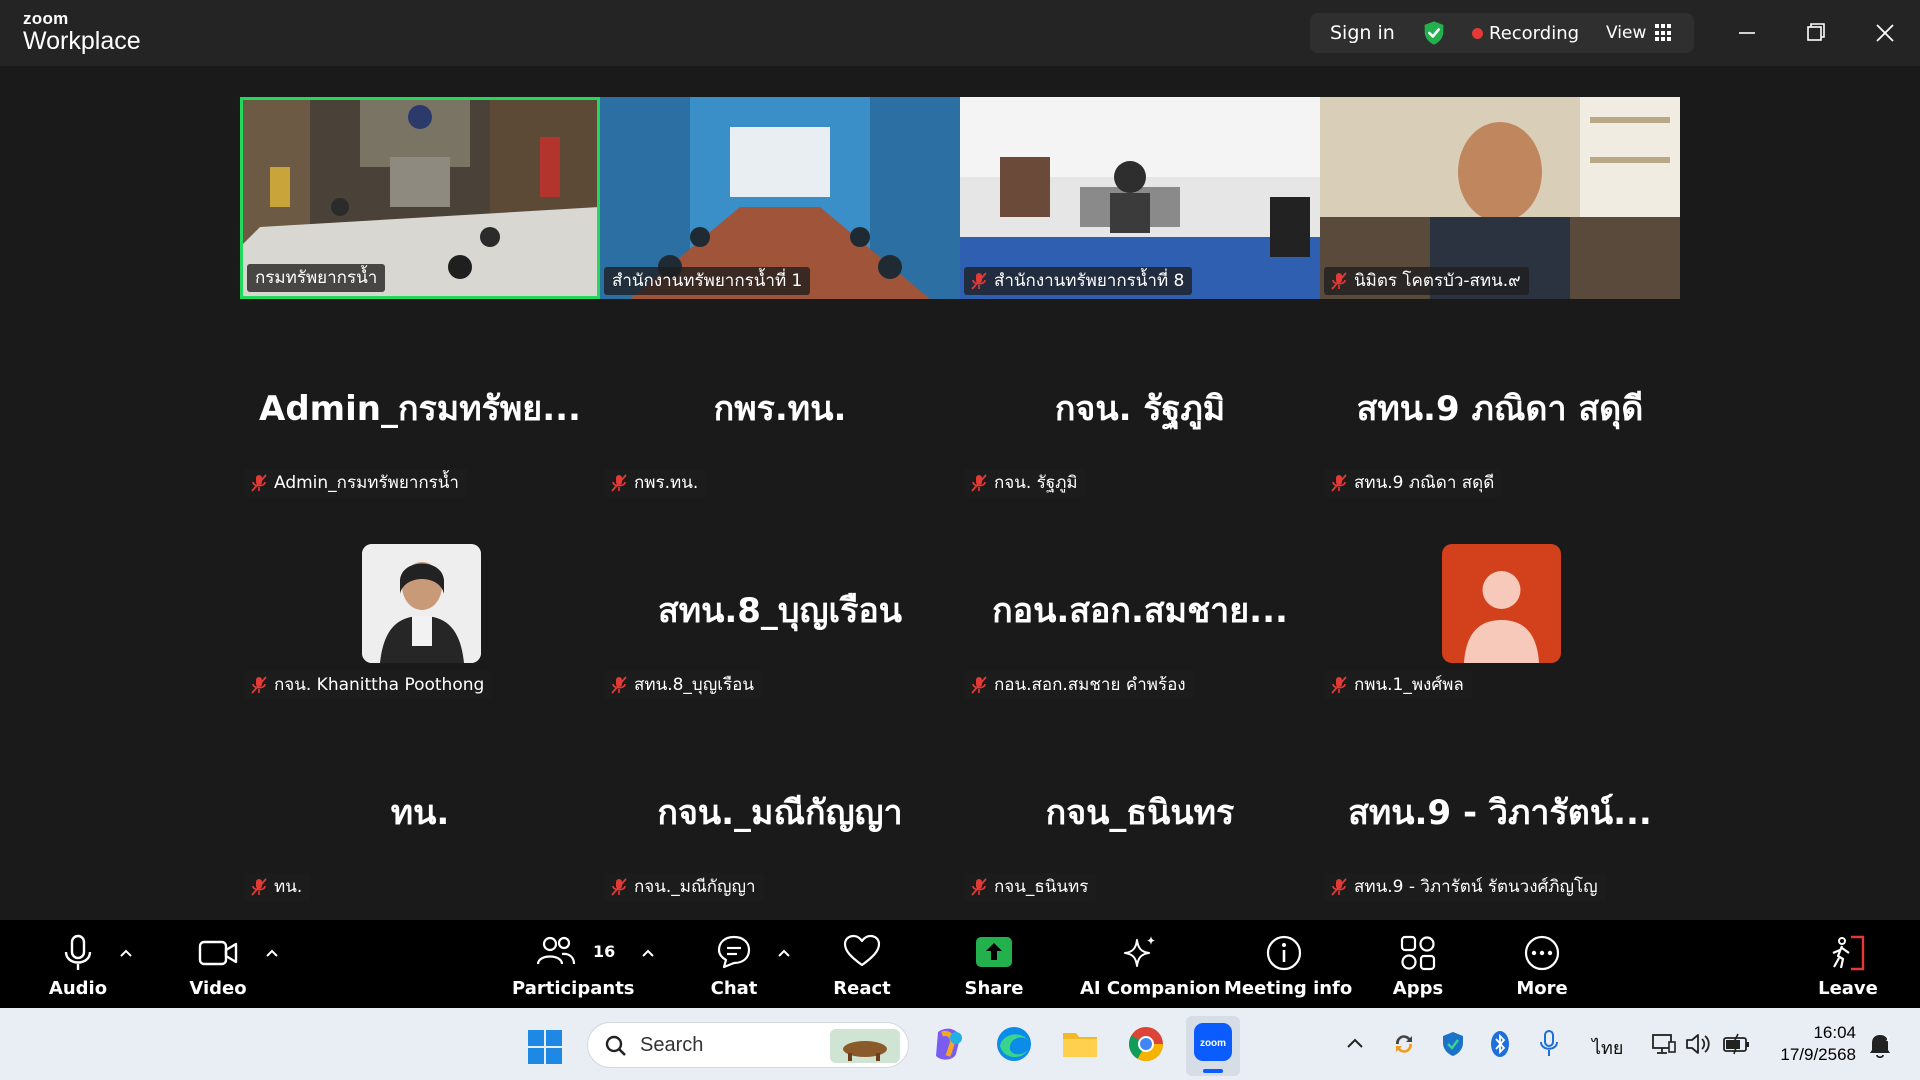  I want to click on ai-companion-button: AI Companion, so click(1150, 964).